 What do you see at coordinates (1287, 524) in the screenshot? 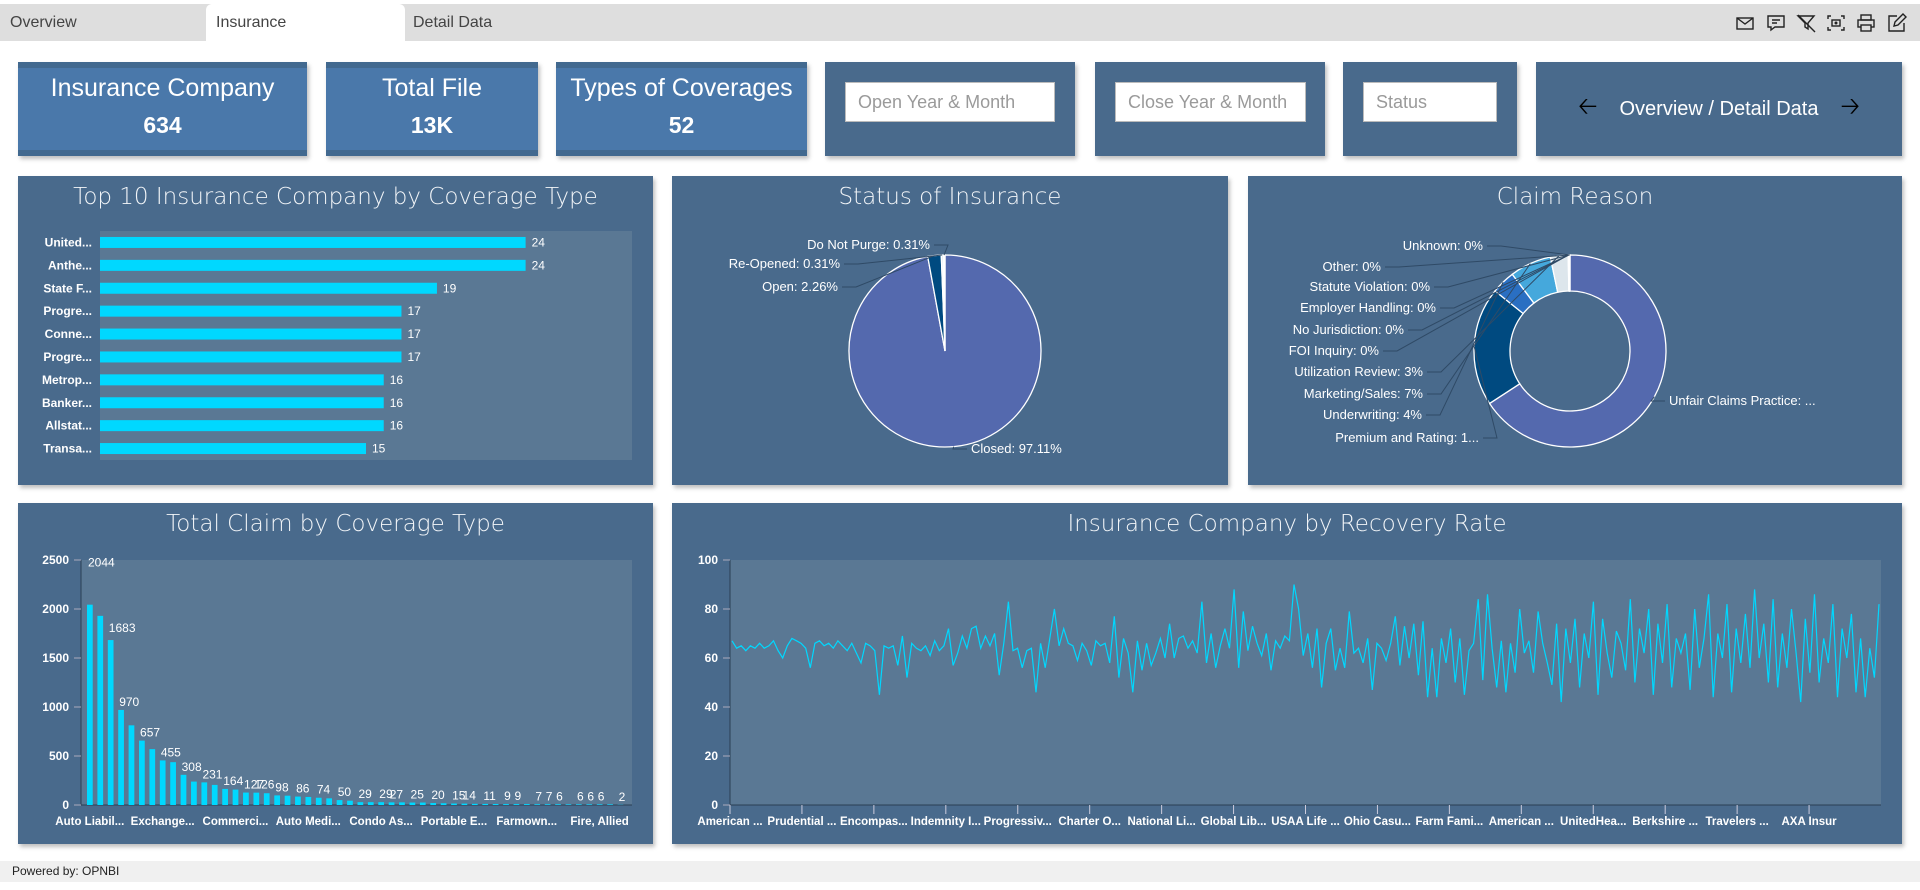
I see `chart-title: Insurance Company by Recovery Rate` at bounding box center [1287, 524].